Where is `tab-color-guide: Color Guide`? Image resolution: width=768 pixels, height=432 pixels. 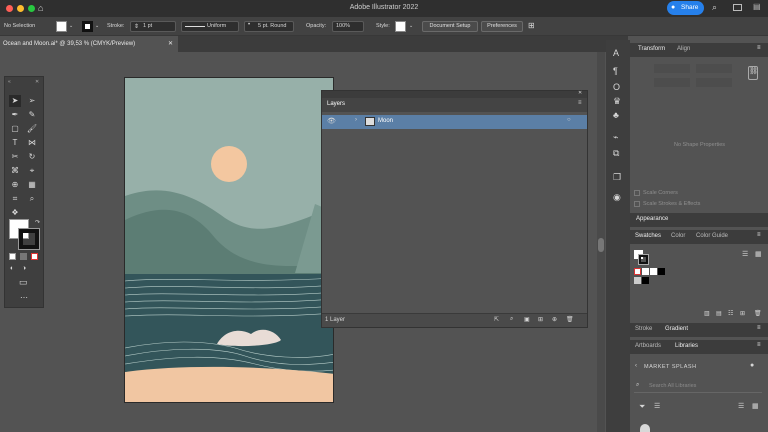
tab-color-guide: Color Guide is located at coordinates (712, 236).